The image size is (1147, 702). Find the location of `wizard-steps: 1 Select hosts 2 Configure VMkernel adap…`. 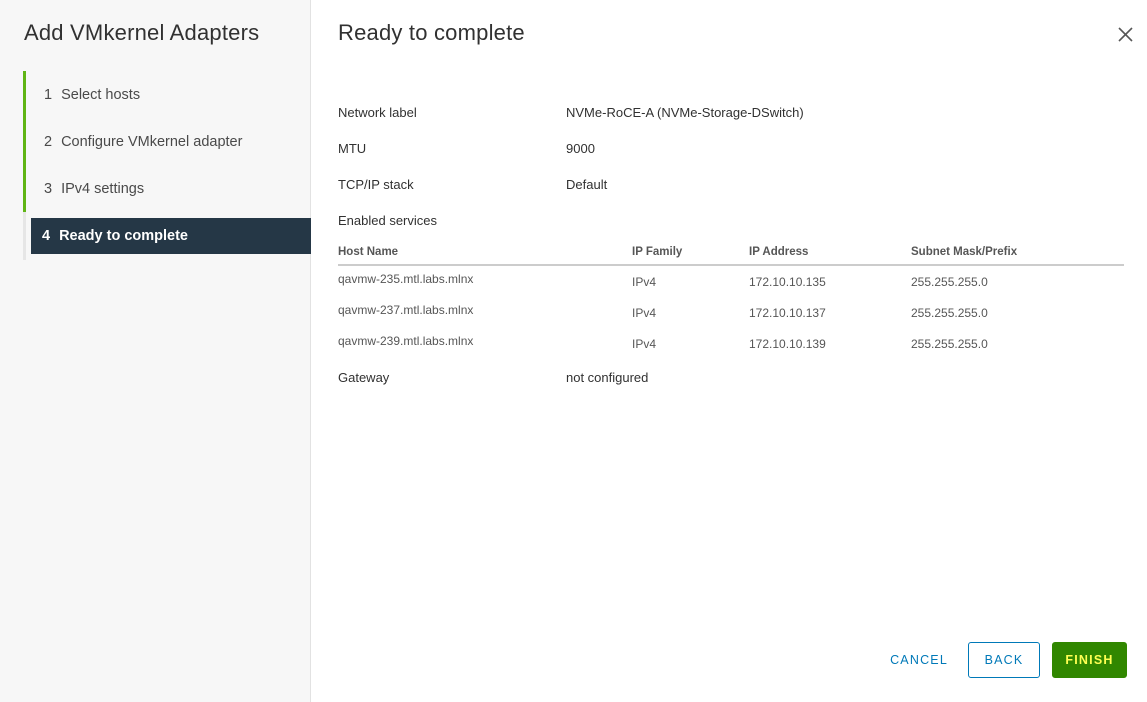

wizard-steps: 1 Select hosts 2 Configure VMkernel adap… is located at coordinates (167, 162).